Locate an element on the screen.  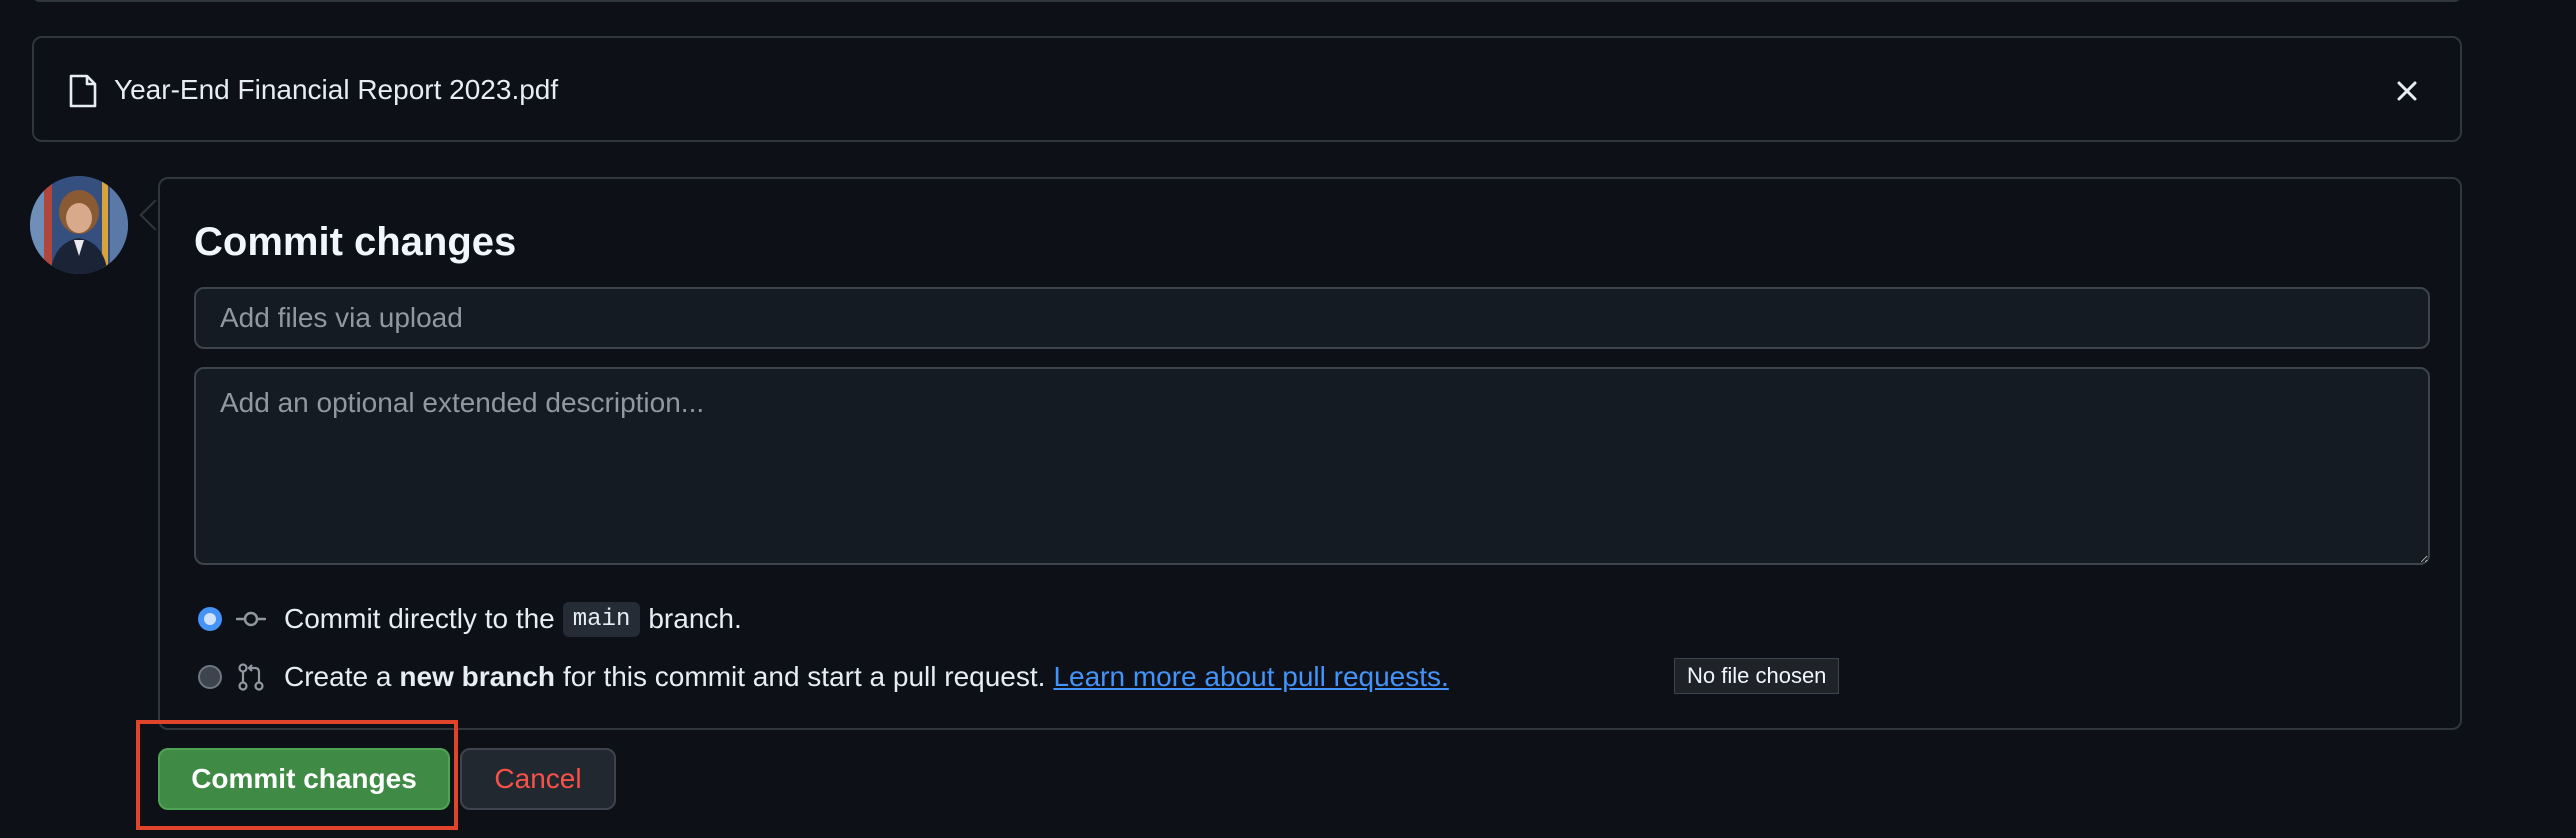
new-branch-prefix: Create a is located at coordinates (338, 676).